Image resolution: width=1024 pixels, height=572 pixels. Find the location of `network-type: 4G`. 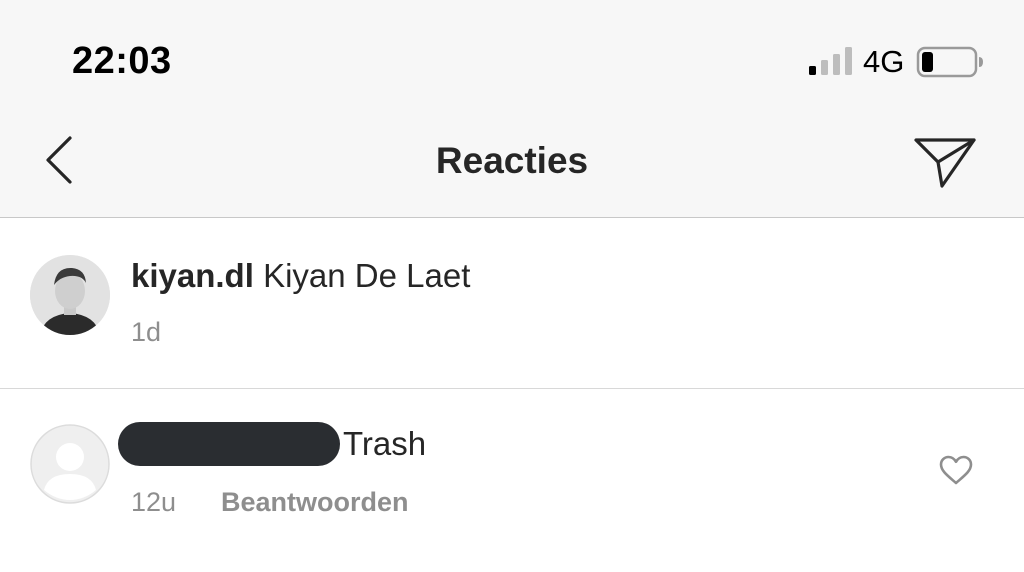

network-type: 4G is located at coordinates (884, 61).